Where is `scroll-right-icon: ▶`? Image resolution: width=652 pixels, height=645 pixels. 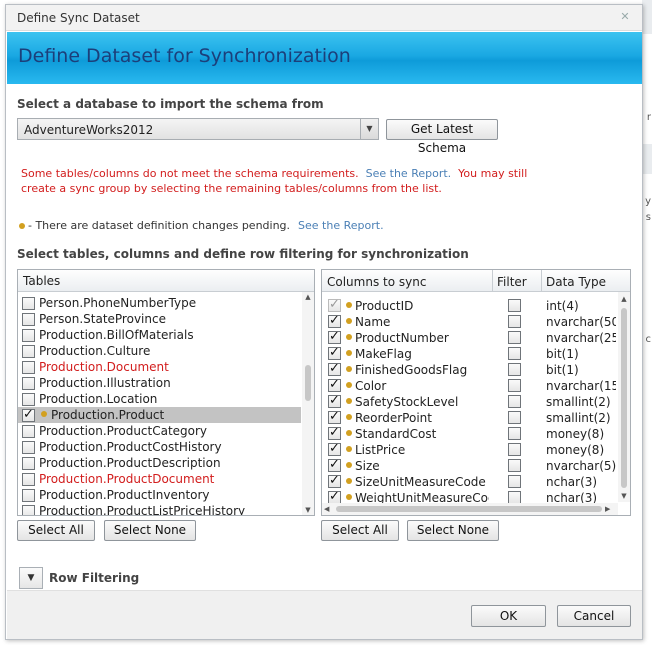 scroll-right-icon: ▶ is located at coordinates (610, 509).